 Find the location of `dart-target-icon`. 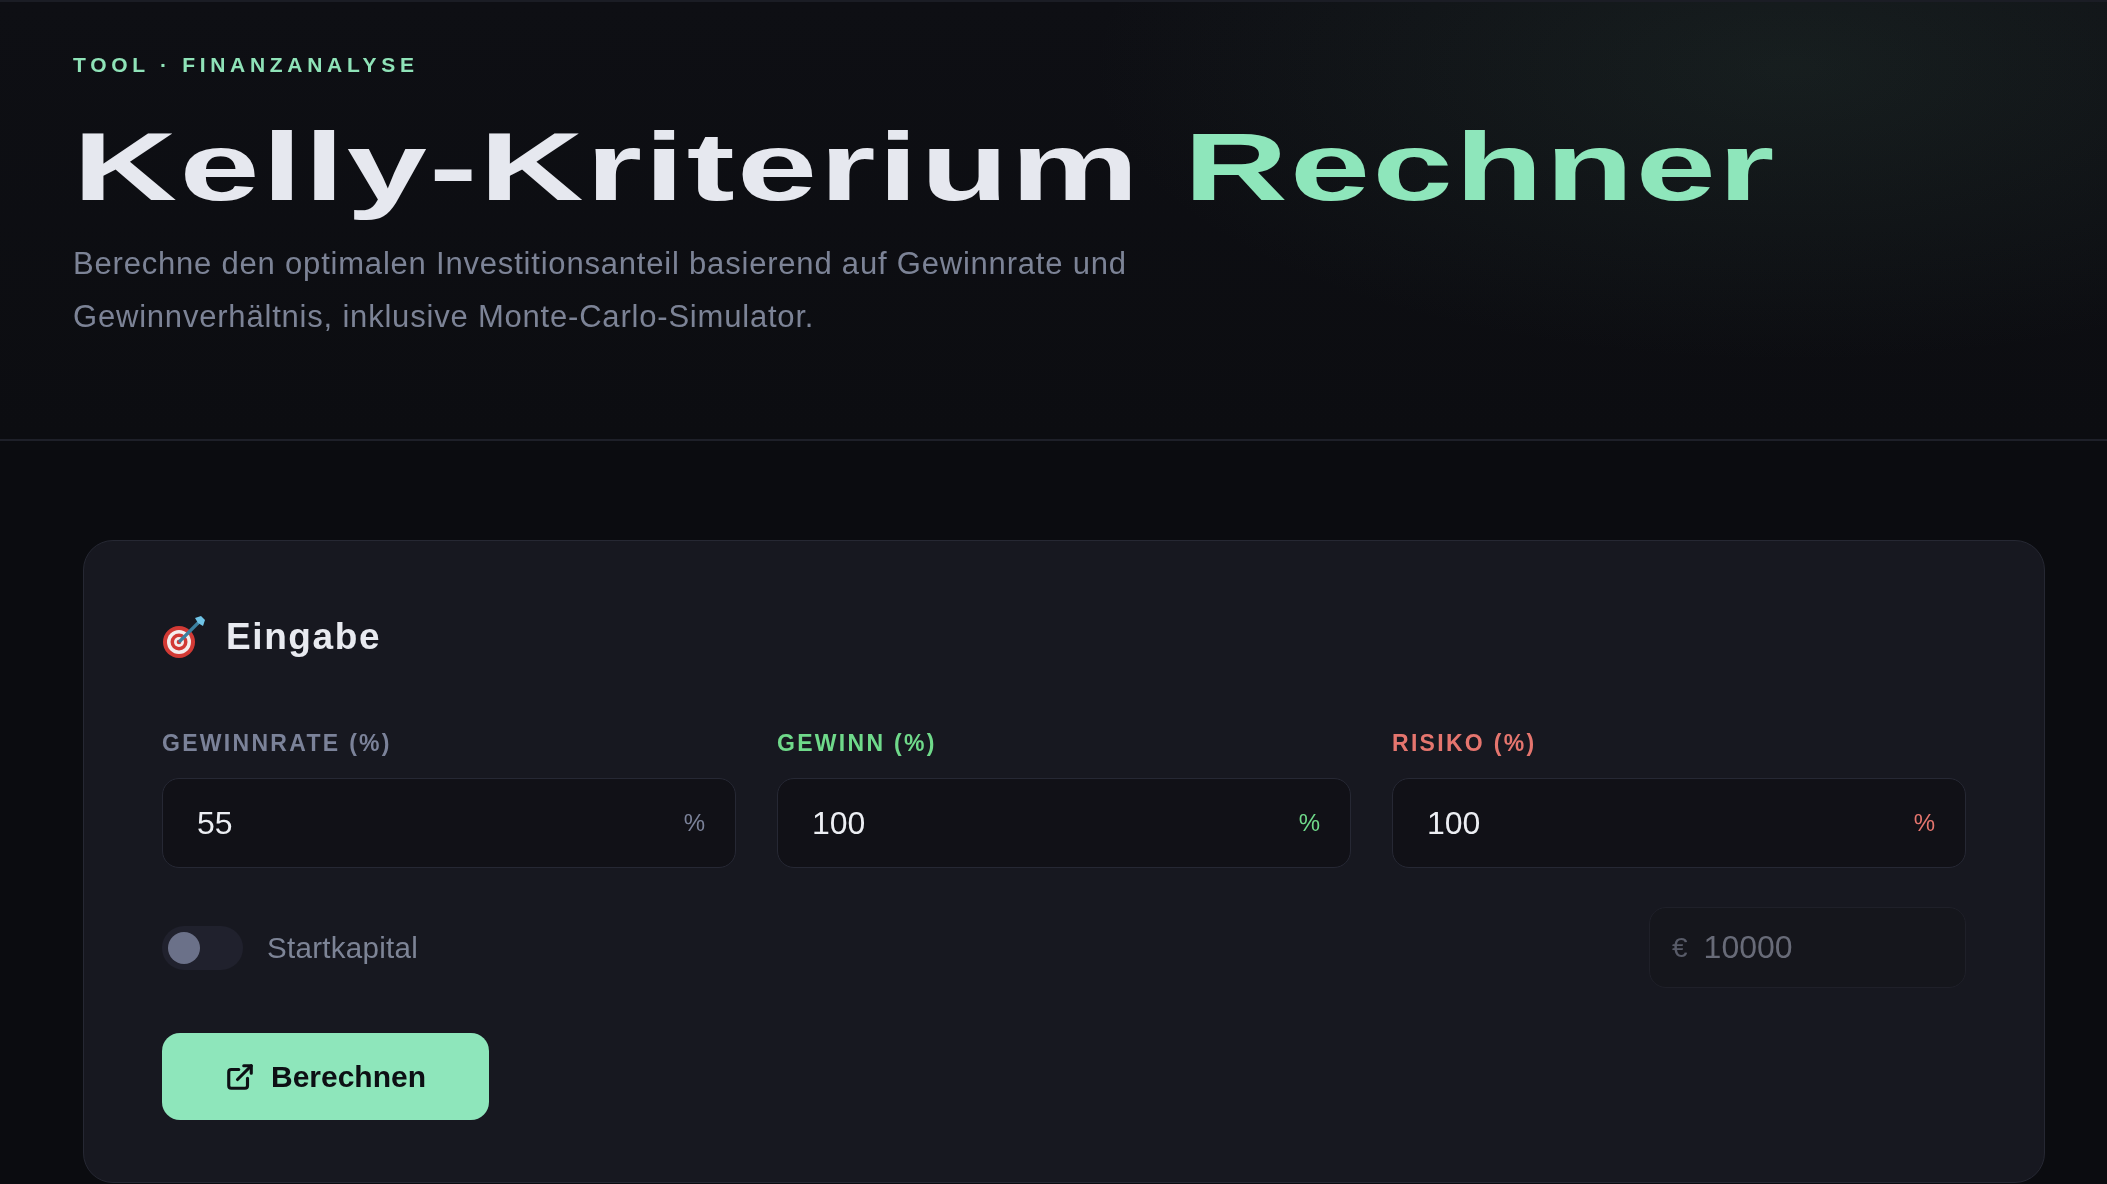

dart-target-icon is located at coordinates (184, 637).